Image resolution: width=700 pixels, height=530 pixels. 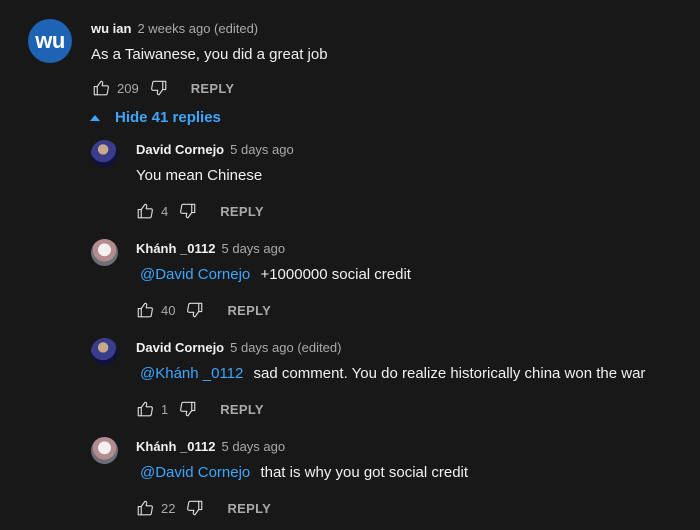 I want to click on hide-replies-button: Hide 41 replies, so click(x=155, y=117).